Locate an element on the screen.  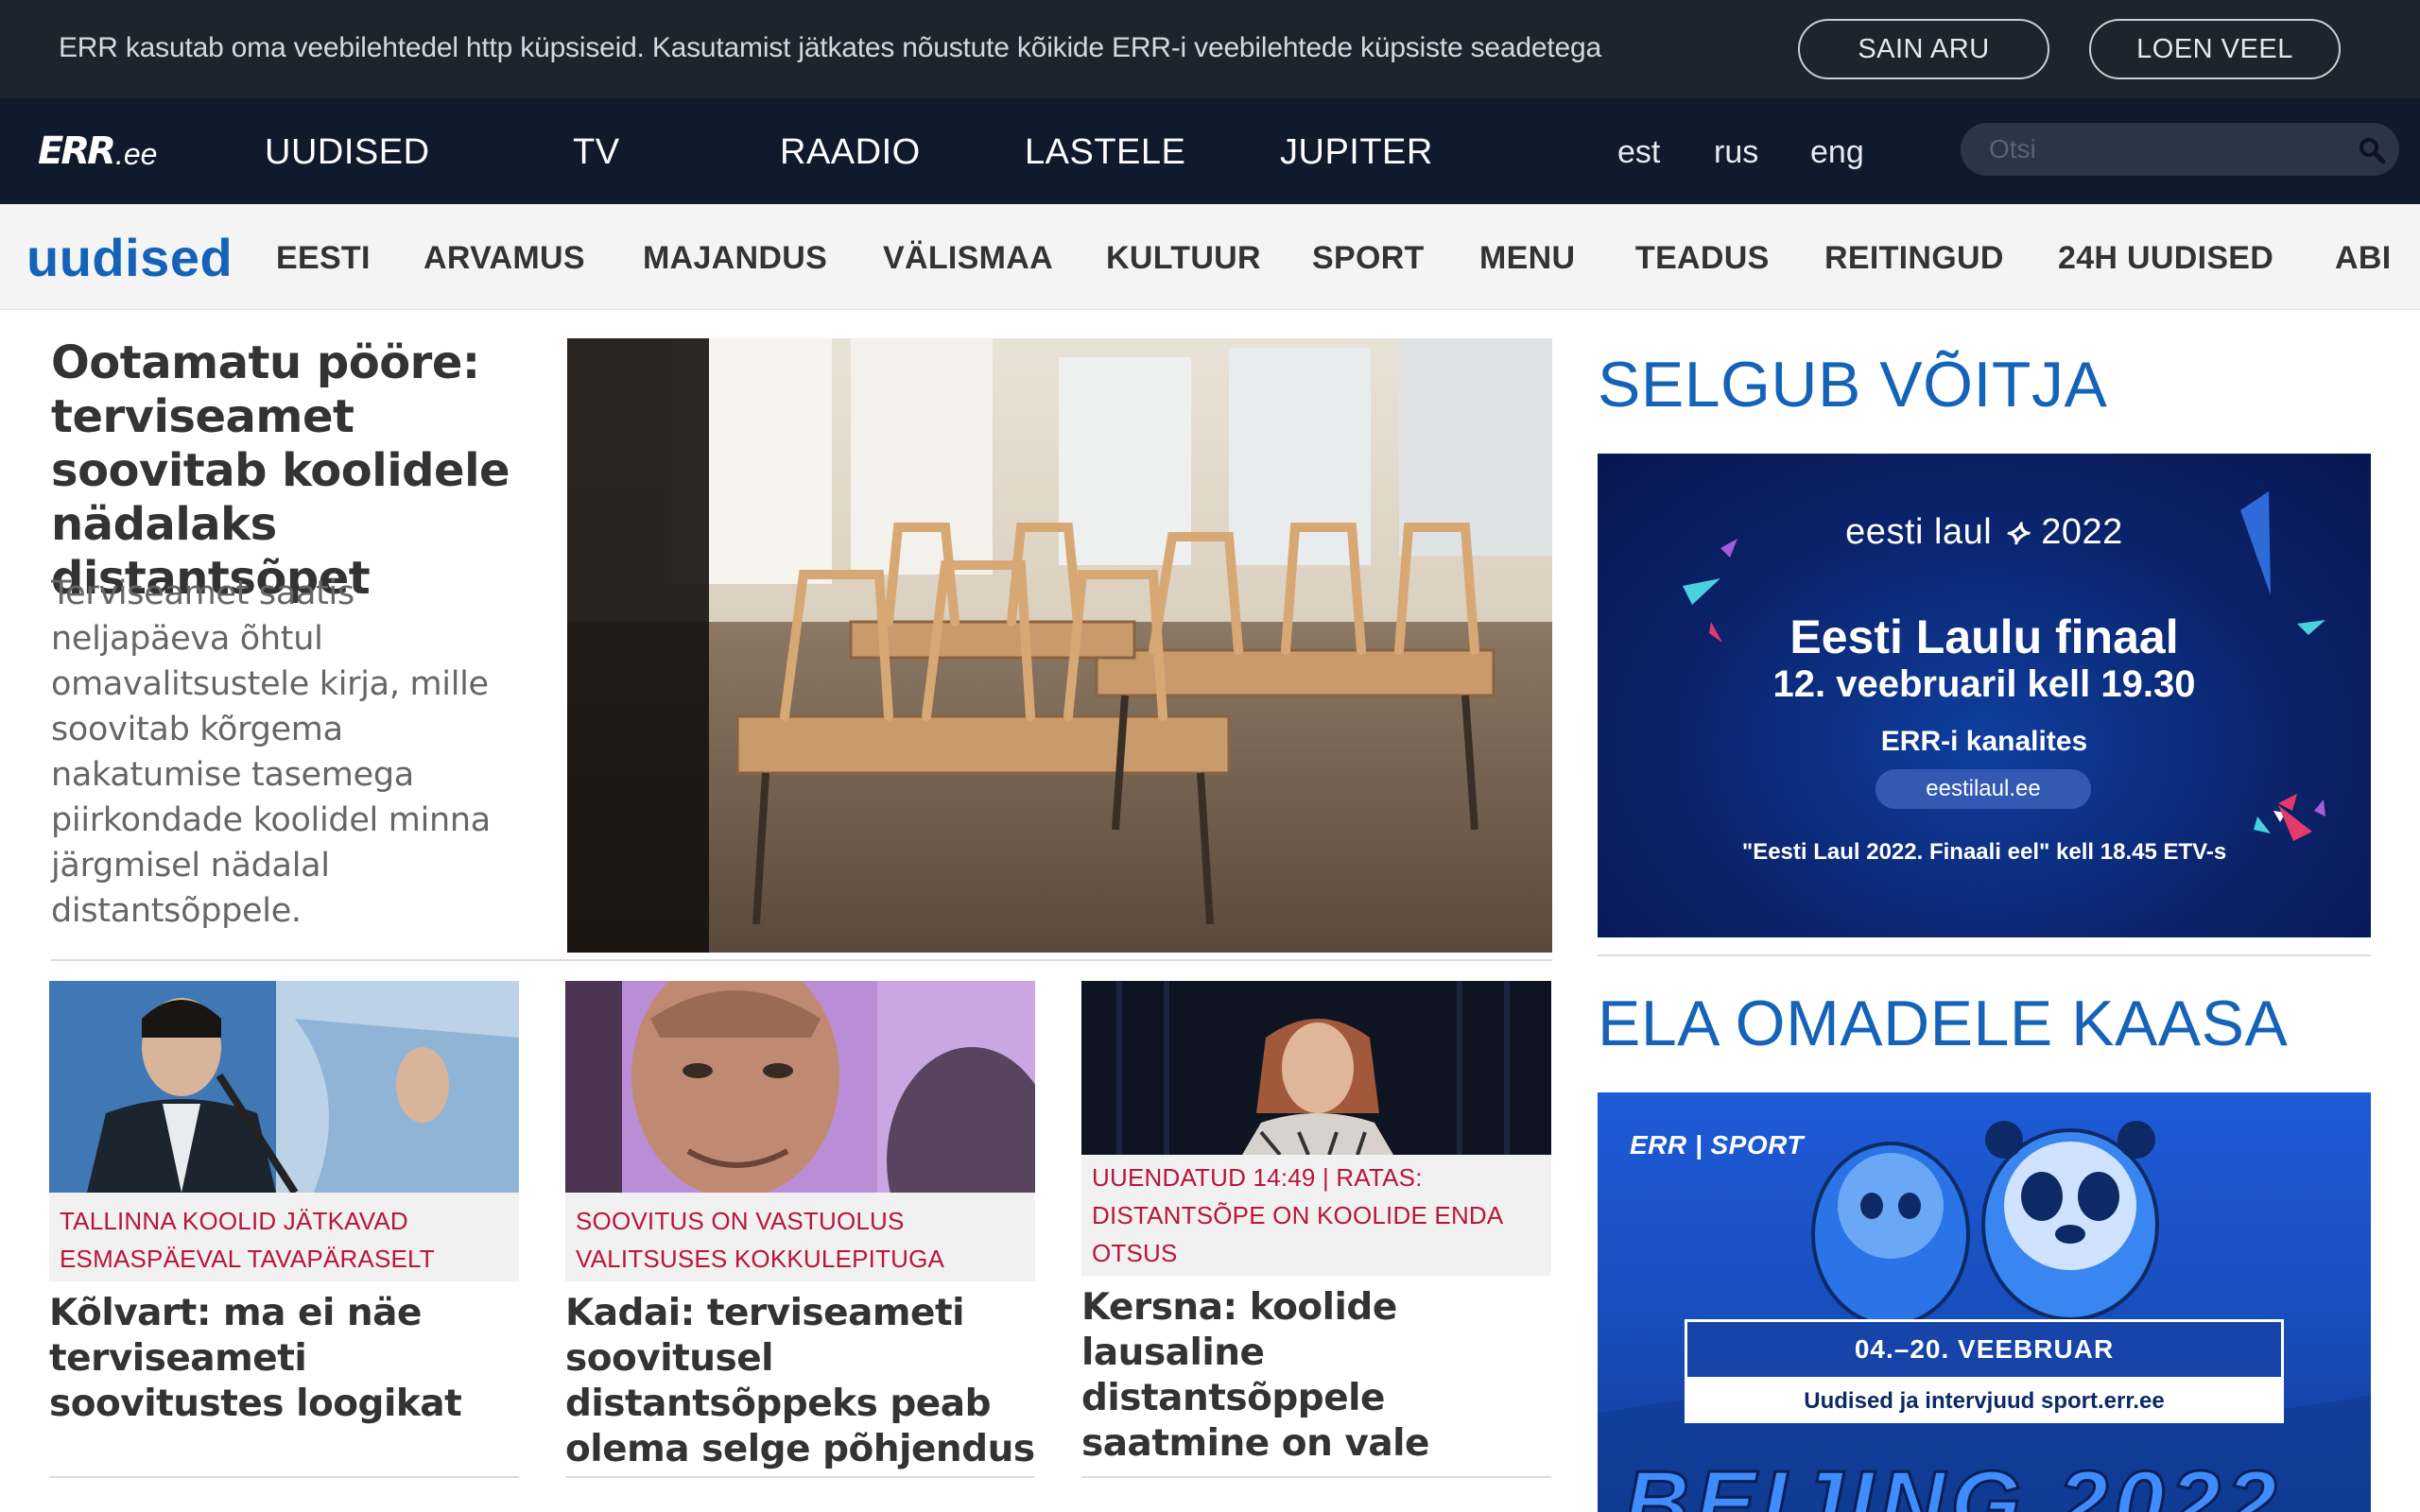
err-logo: ERR .ee is located at coordinates (97, 151).